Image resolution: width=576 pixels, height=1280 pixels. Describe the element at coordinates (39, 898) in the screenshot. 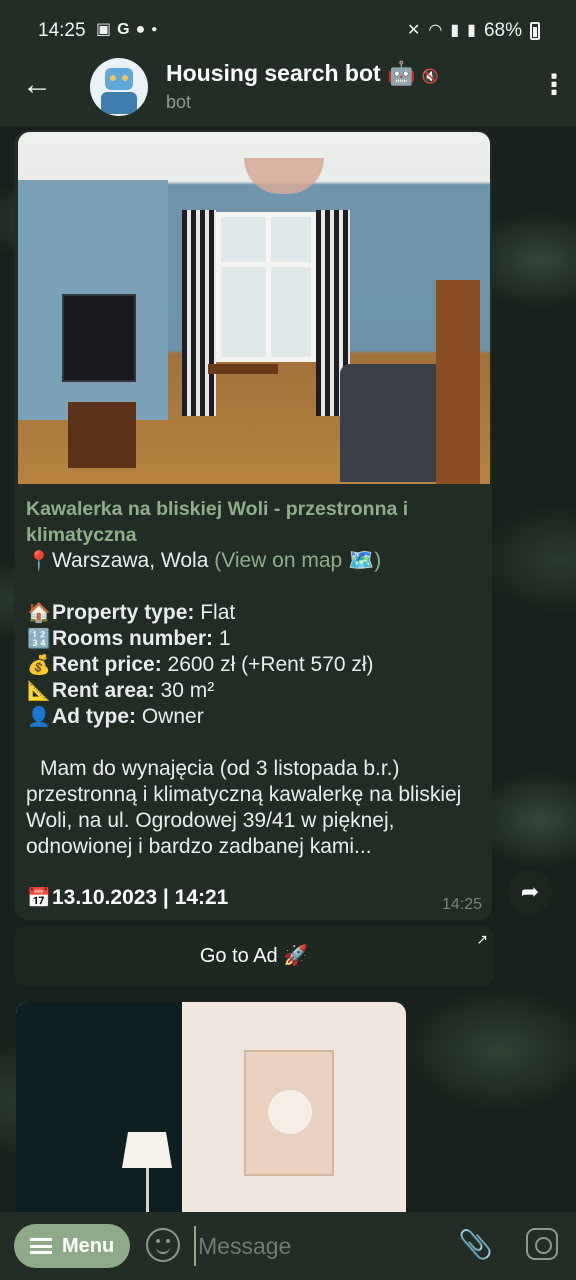

I see `calendar-icon: 📅` at that location.